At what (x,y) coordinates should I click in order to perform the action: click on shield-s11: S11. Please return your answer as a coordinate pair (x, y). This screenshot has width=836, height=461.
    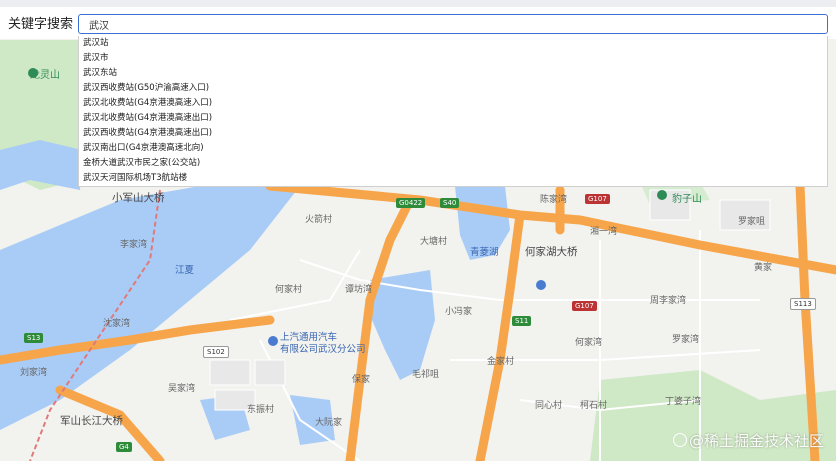
    Looking at the image, I should click on (522, 321).